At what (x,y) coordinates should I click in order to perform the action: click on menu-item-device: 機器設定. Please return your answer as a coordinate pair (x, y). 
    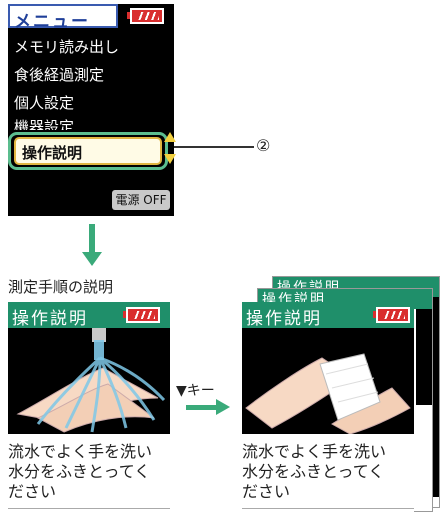
    Looking at the image, I should click on (44, 123).